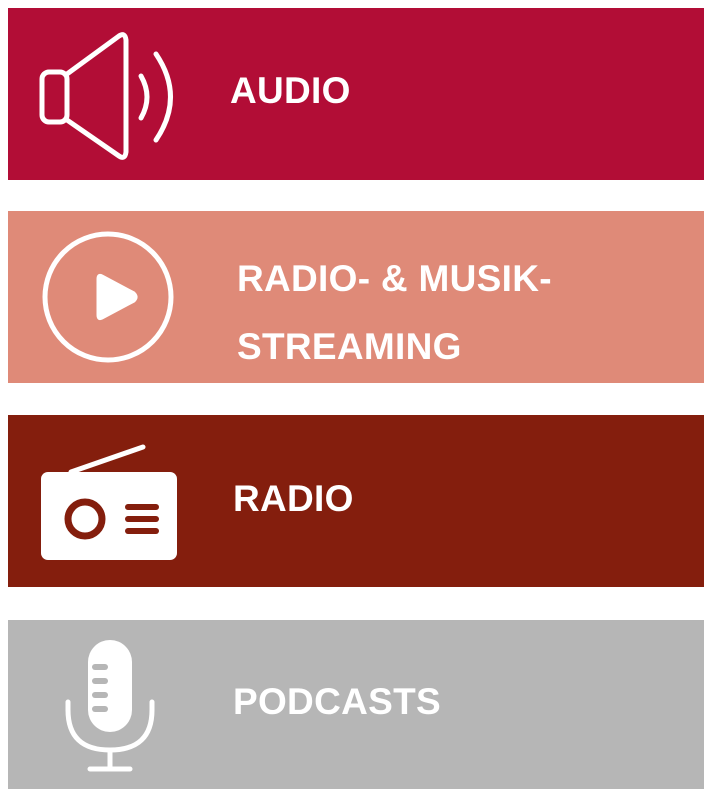 Image resolution: width=704 pixels, height=789 pixels. What do you see at coordinates (110, 708) in the screenshot?
I see `microphone-icon` at bounding box center [110, 708].